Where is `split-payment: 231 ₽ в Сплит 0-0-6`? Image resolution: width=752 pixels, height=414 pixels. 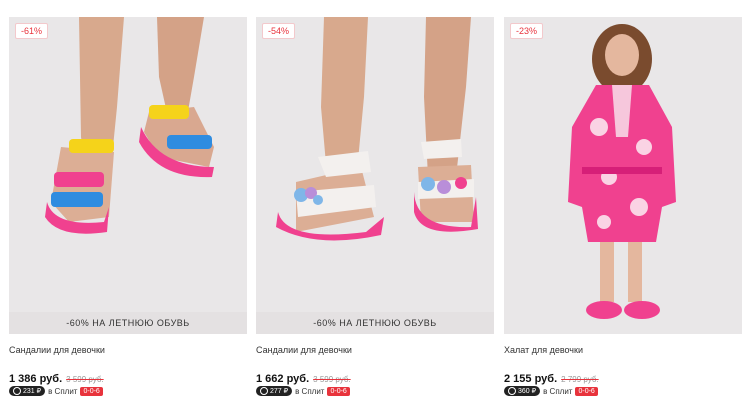
split-payment: 231 ₽ в Сплит 0-0-6 is located at coordinates (56, 391).